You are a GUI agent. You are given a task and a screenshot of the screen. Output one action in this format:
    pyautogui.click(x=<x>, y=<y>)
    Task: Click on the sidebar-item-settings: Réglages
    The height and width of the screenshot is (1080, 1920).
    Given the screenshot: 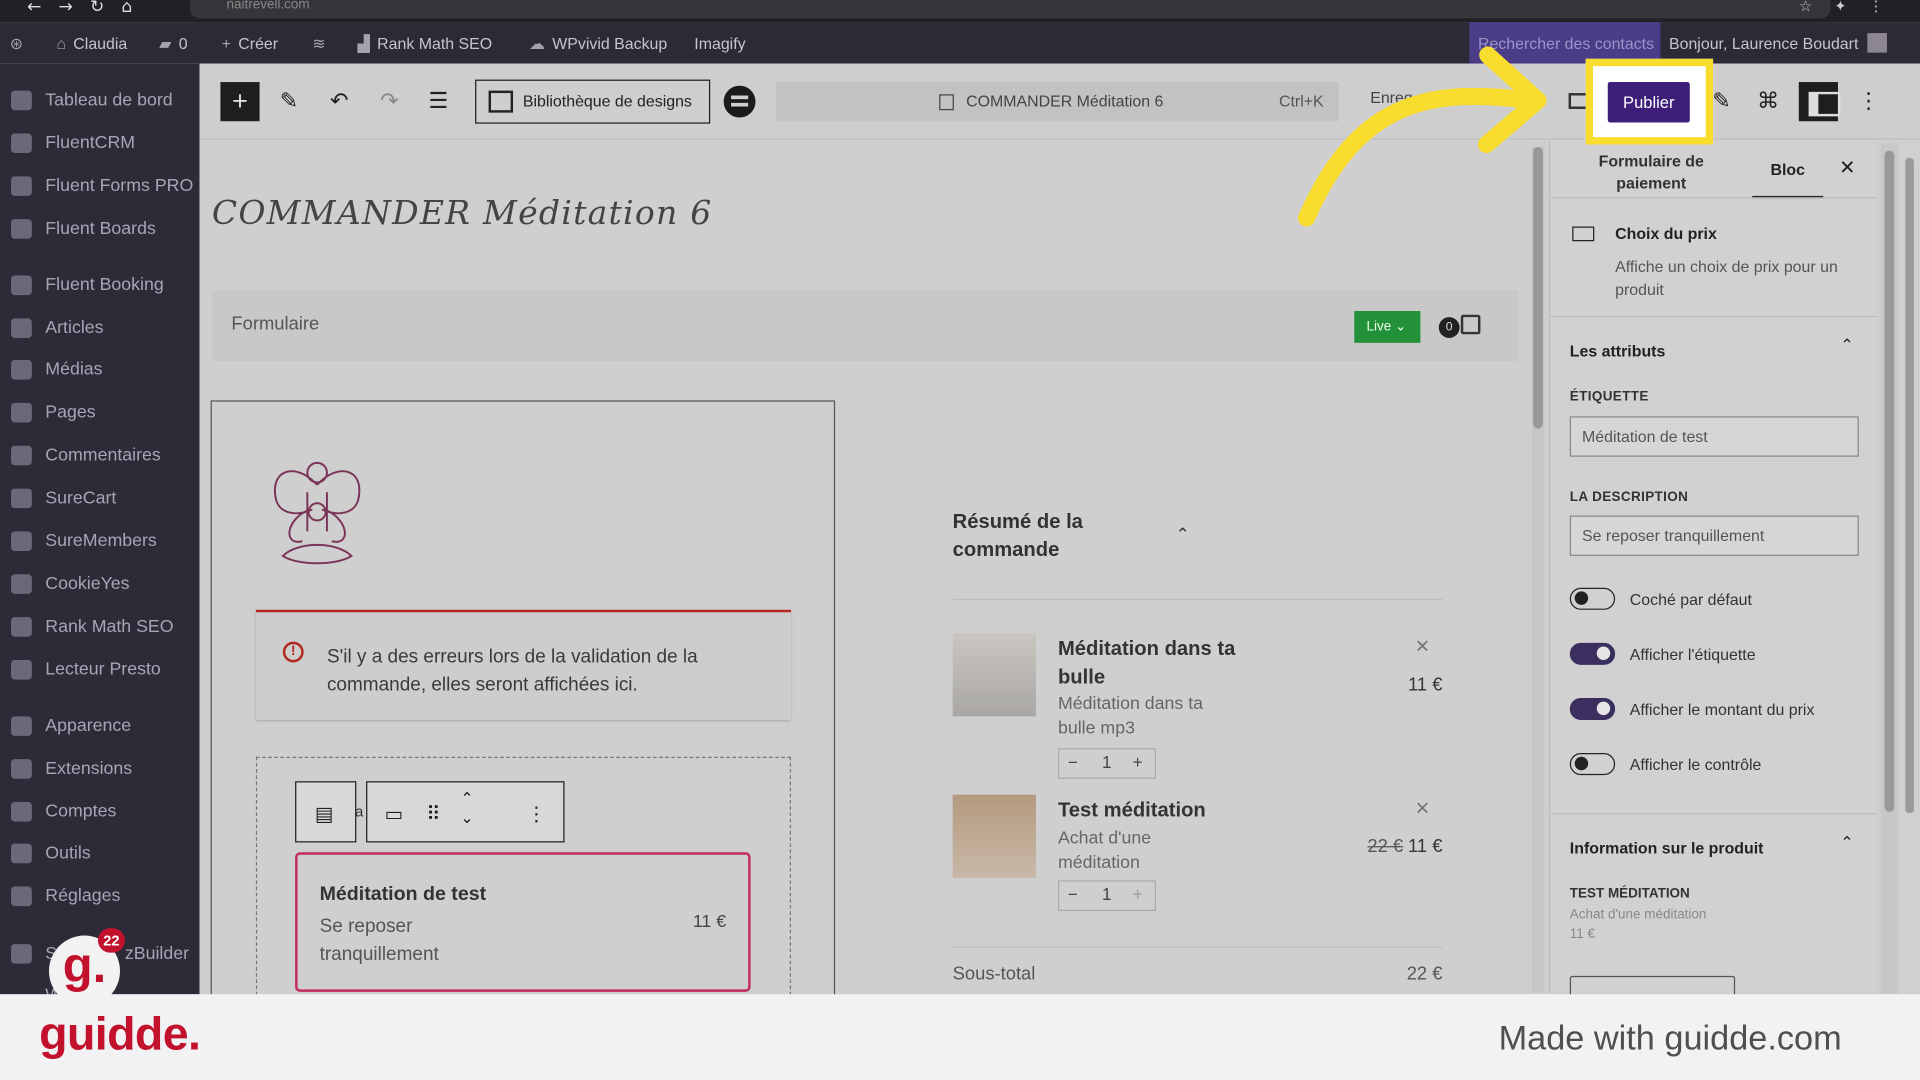 What is the action you would take?
    pyautogui.click(x=100, y=896)
    